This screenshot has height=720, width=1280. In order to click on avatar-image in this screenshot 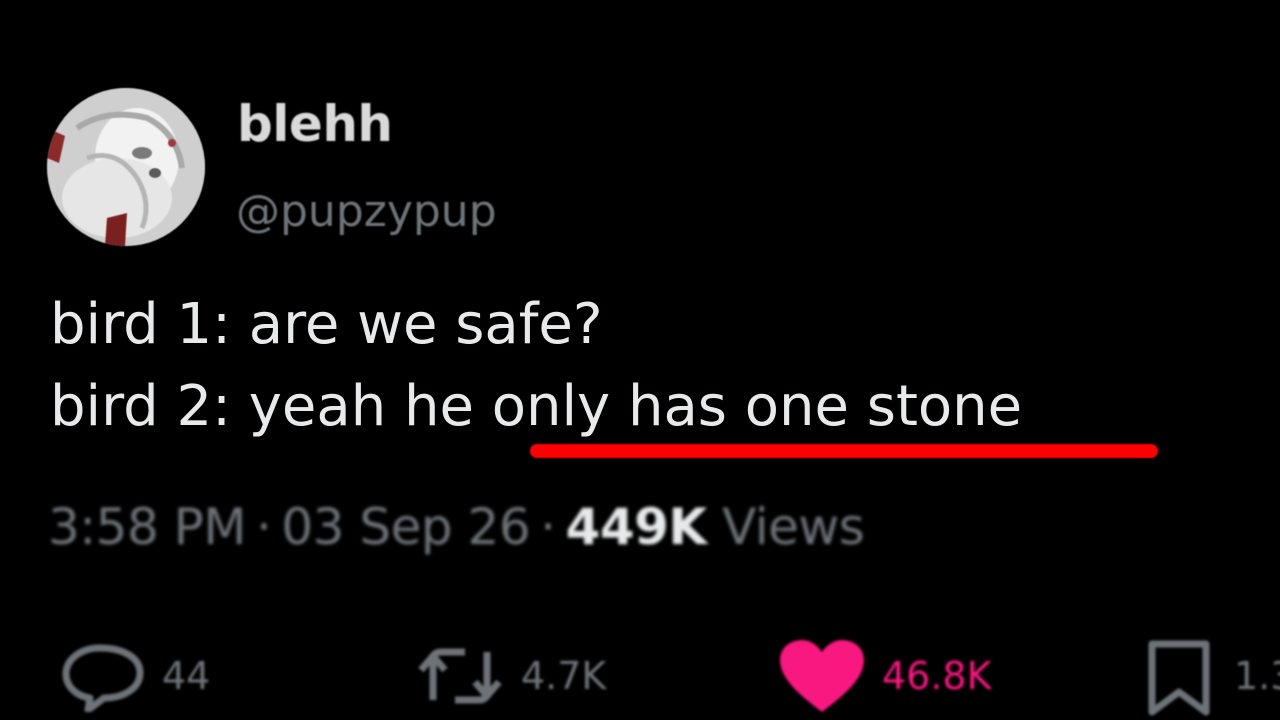, I will do `click(126, 167)`.